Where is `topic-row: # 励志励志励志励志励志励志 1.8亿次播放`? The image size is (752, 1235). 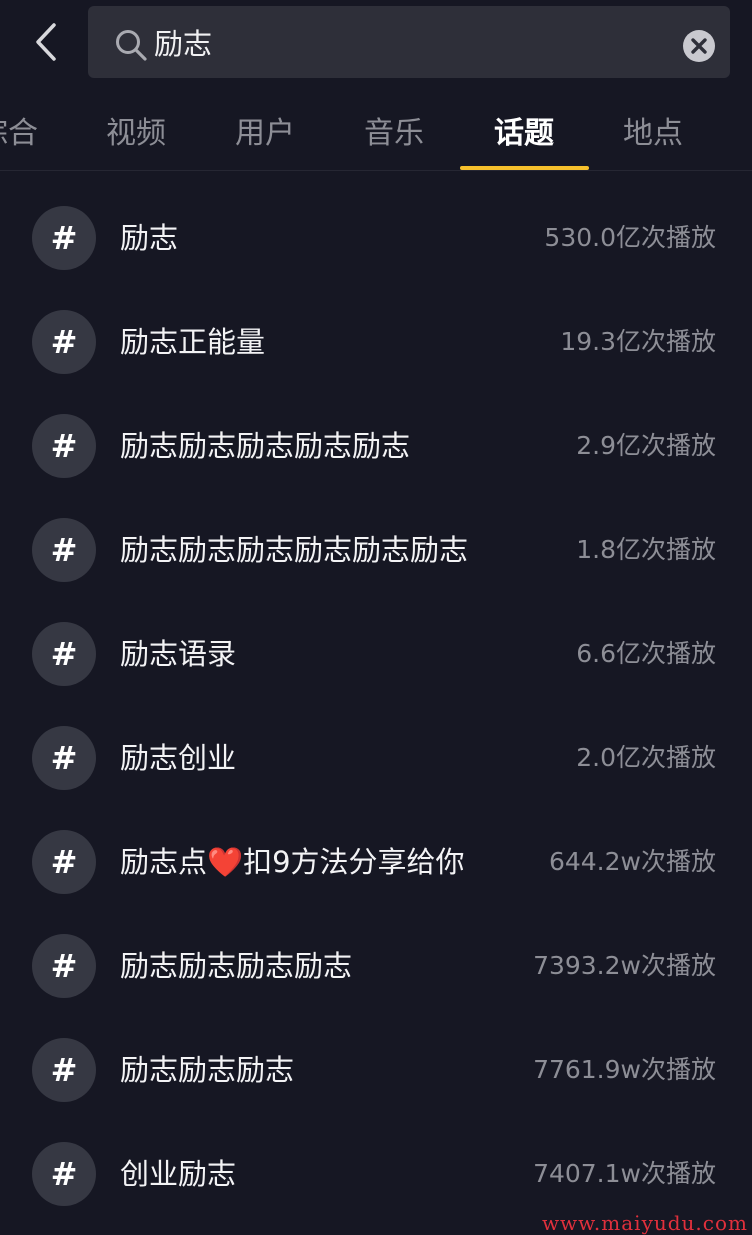 topic-row: # 励志励志励志励志励志励志 1.8亿次播放 is located at coordinates (376, 550).